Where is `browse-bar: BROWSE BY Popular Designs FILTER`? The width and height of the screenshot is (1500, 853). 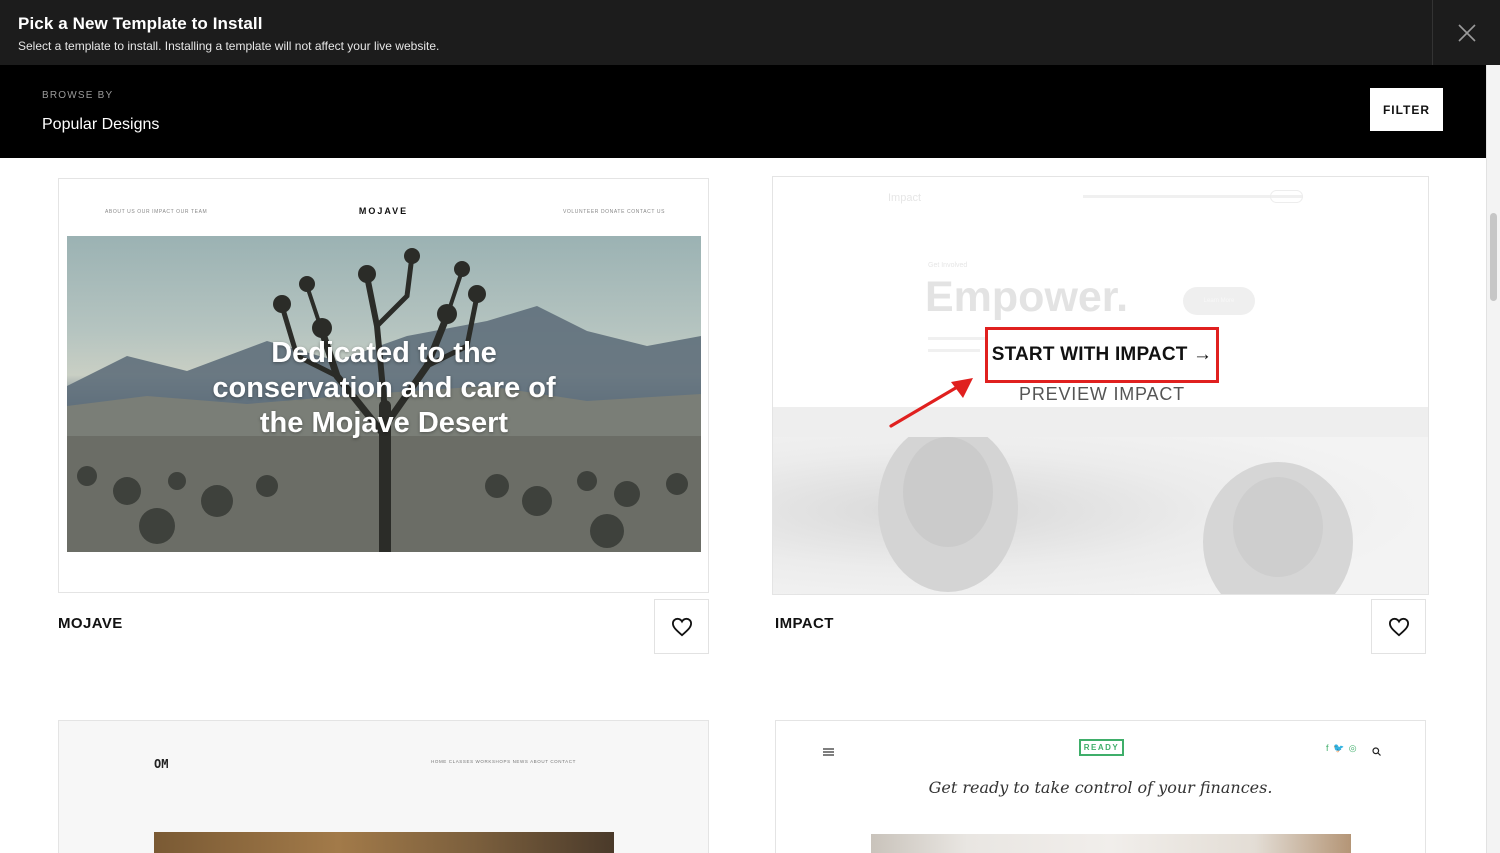
browse-bar: BROWSE BY Popular Designs FILTER is located at coordinates (743, 111).